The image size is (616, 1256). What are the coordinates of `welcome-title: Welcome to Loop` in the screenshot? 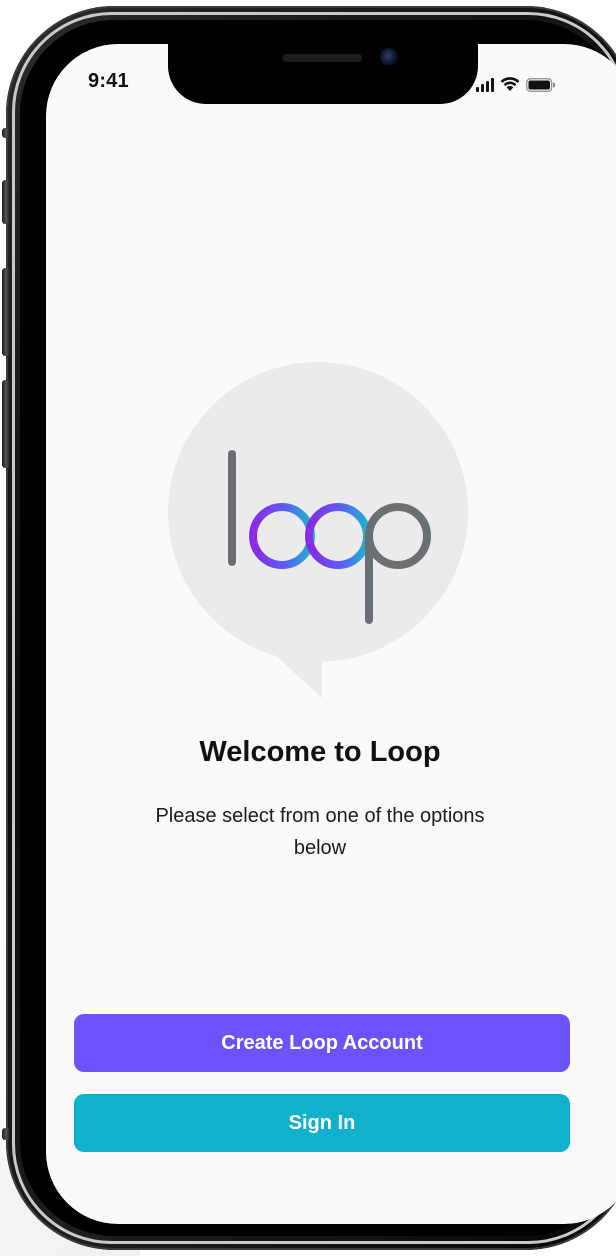 It's located at (320, 752).